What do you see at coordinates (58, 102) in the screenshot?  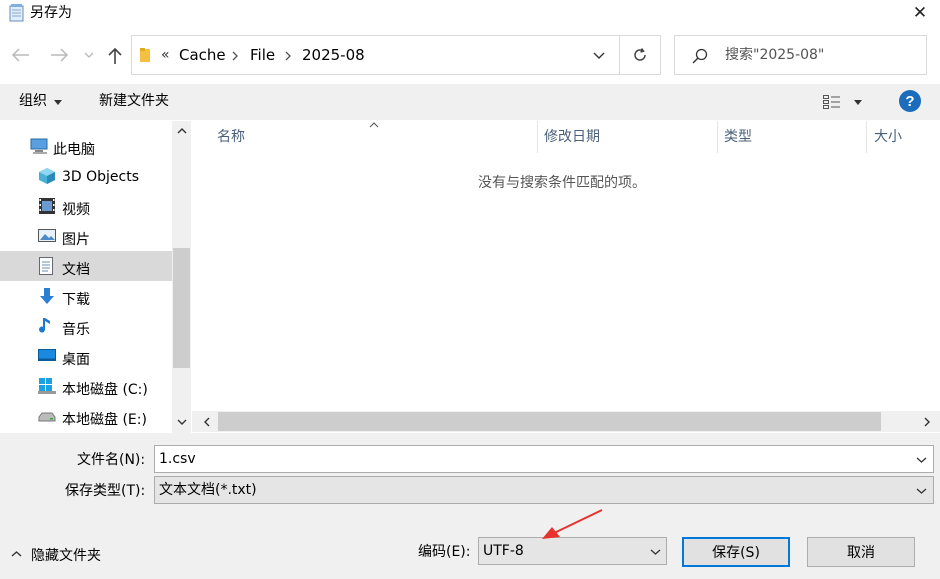 I see `organize-dropdown-icon` at bounding box center [58, 102].